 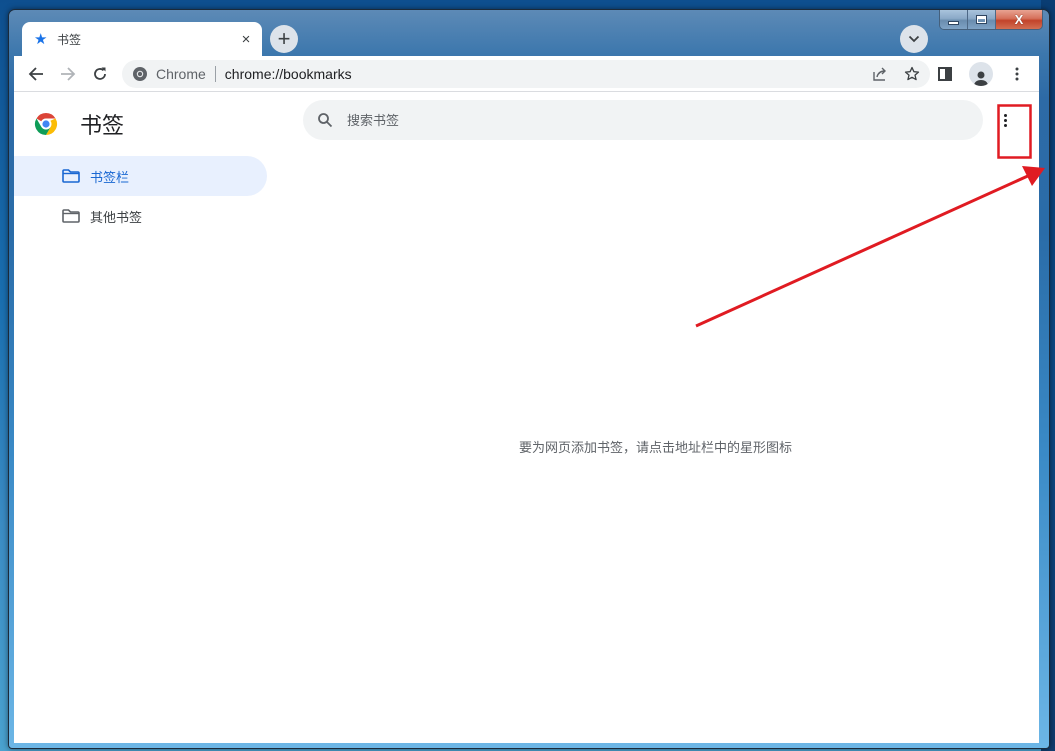 I want to click on close-icon: X, so click(x=1019, y=19).